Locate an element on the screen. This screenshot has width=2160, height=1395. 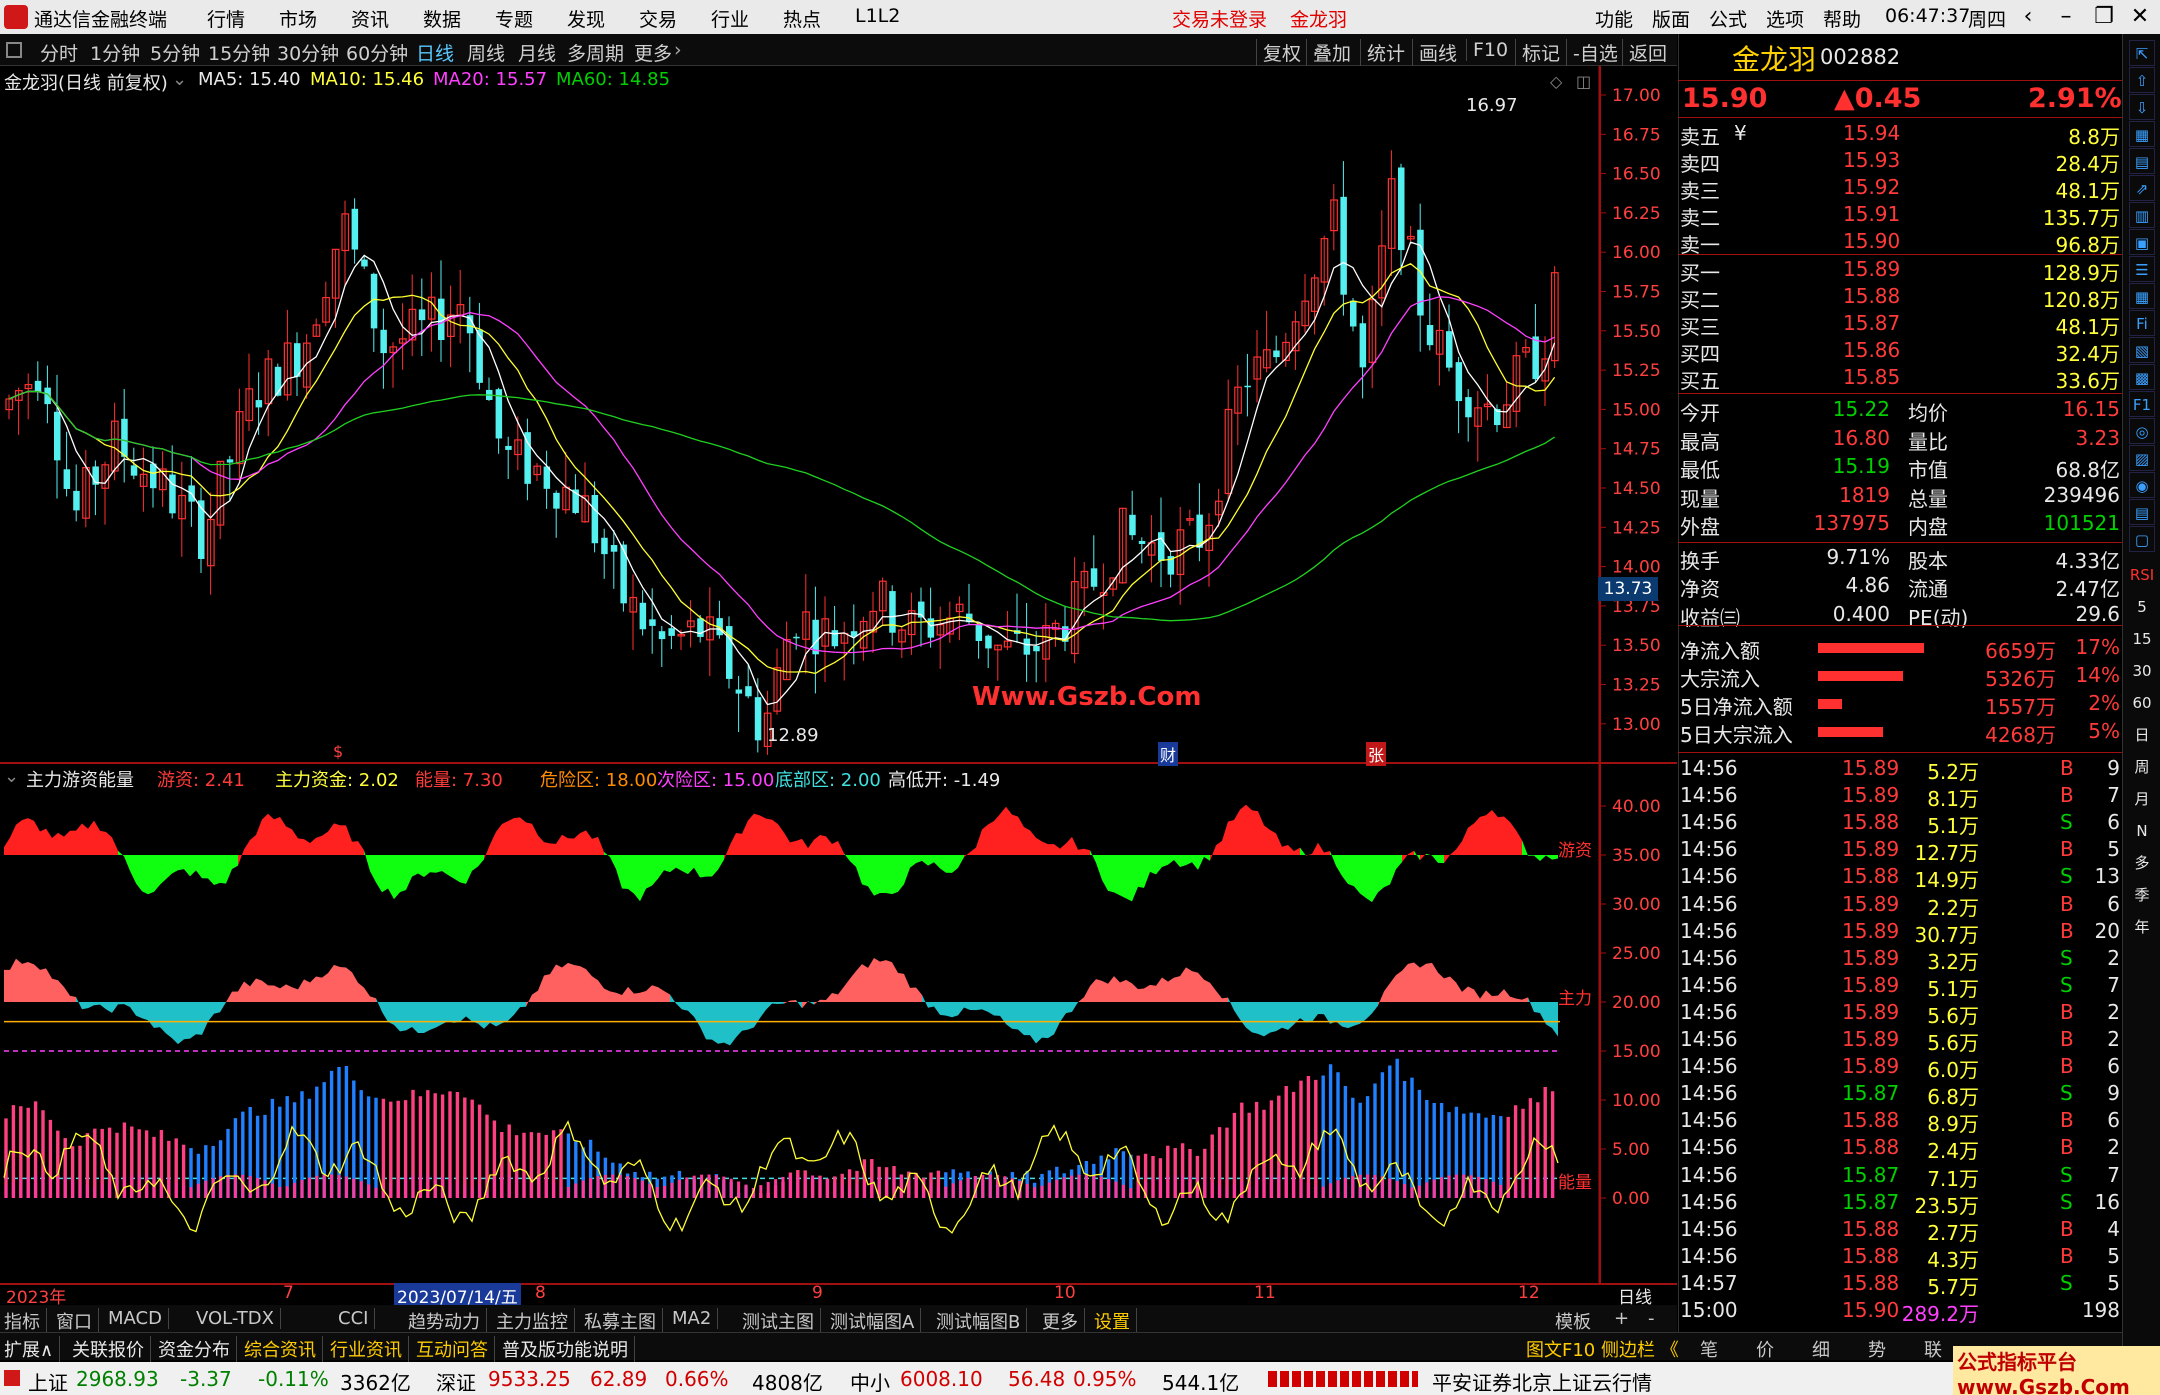
menu-item: 专题 is located at coordinates (514, 18).